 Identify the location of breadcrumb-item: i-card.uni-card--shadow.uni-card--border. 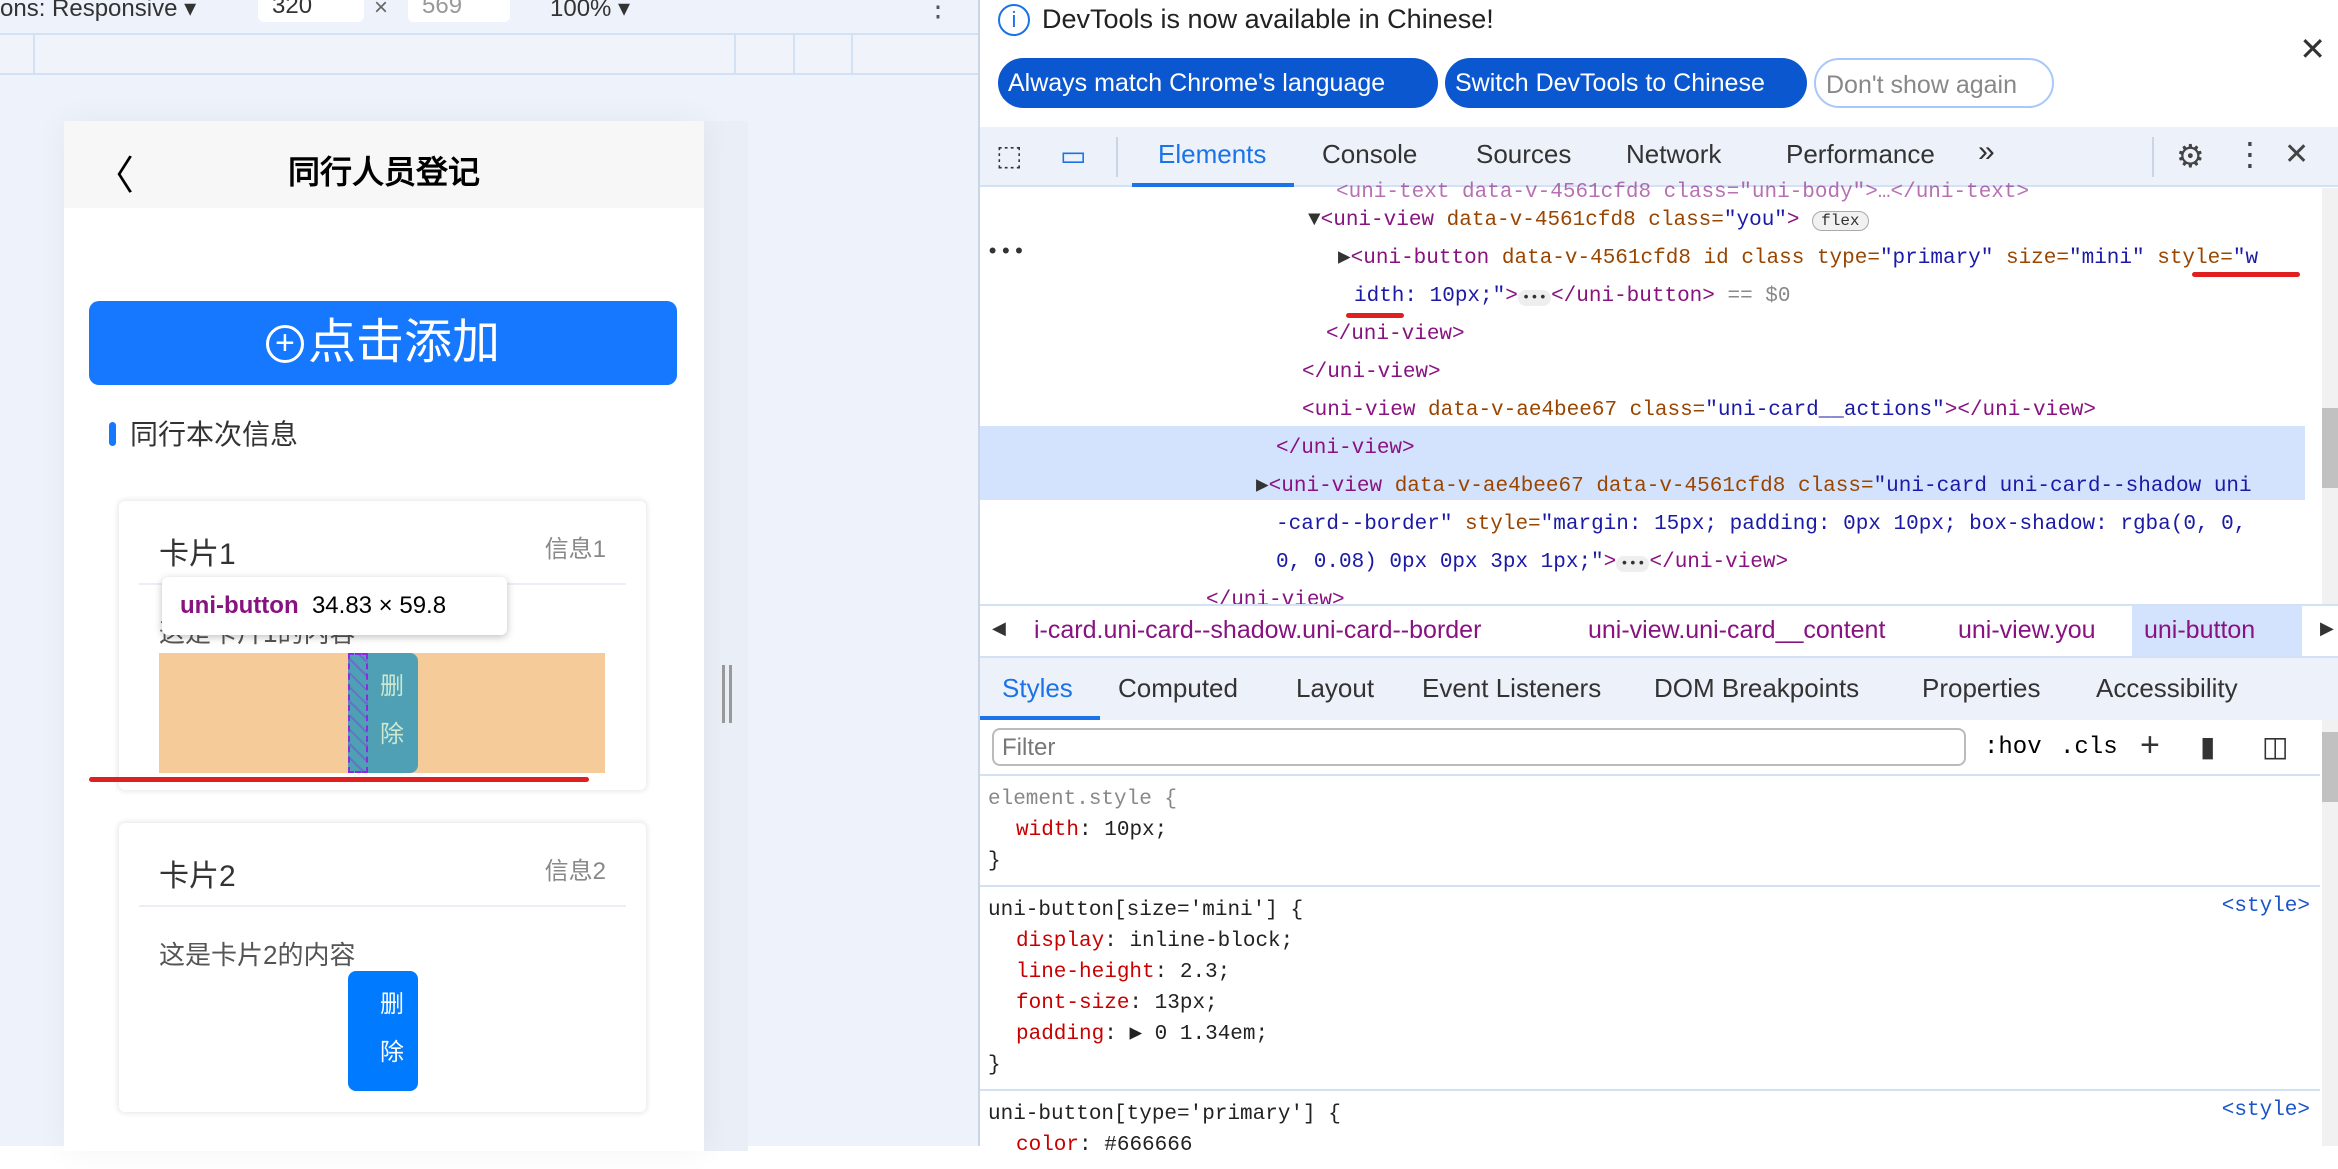
(1257, 630).